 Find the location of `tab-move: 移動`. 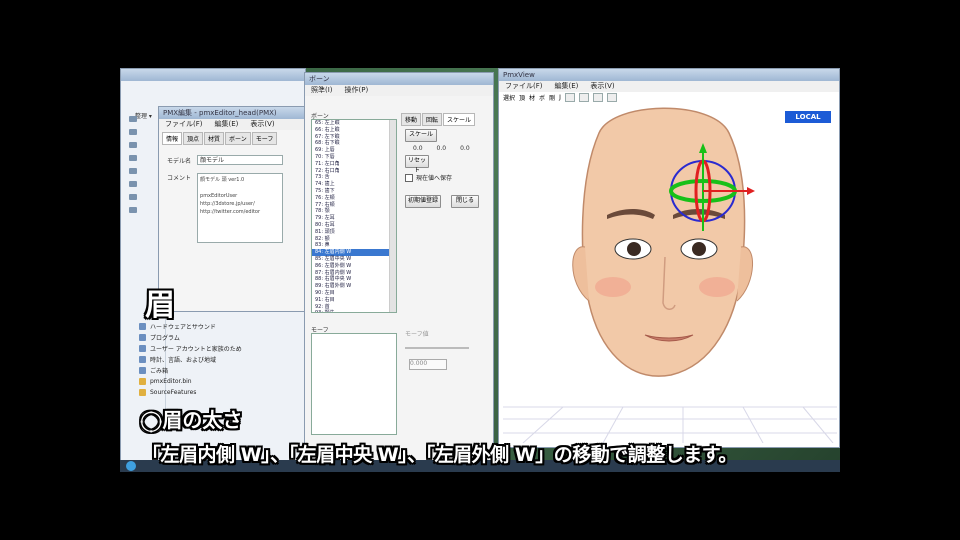

tab-move: 移動 is located at coordinates (411, 119).